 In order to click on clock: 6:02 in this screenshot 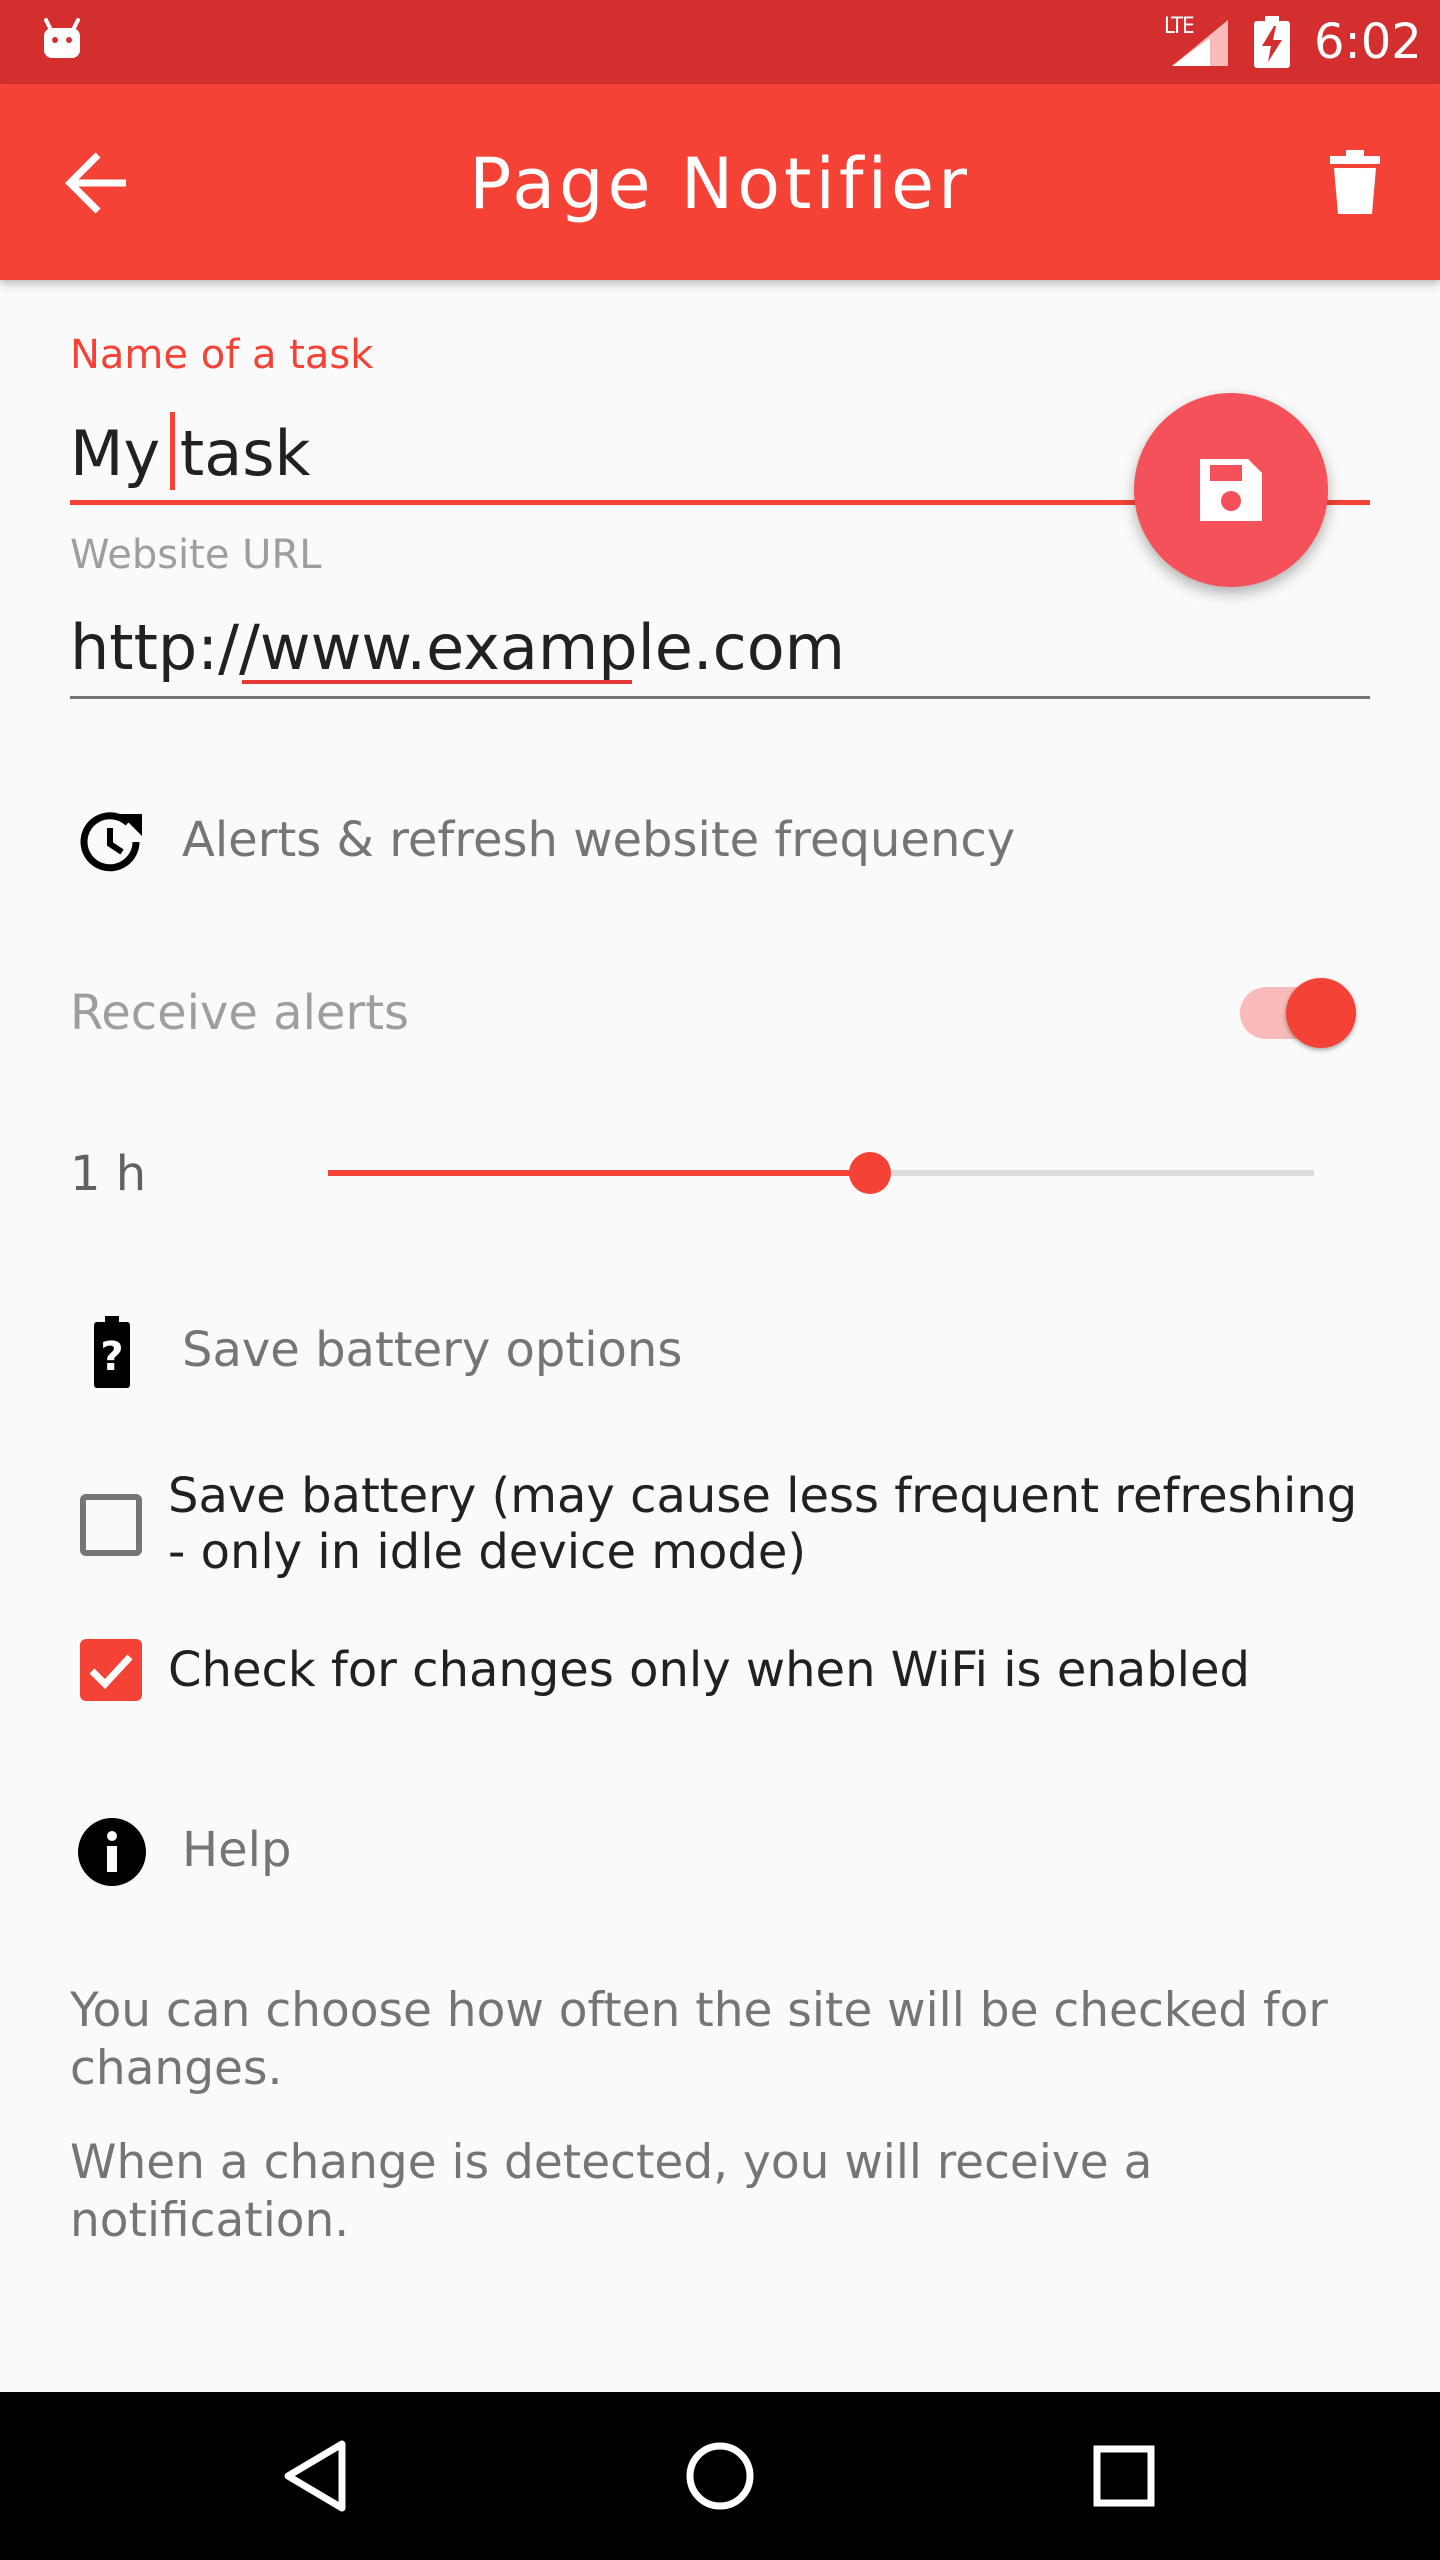, I will do `click(1368, 42)`.